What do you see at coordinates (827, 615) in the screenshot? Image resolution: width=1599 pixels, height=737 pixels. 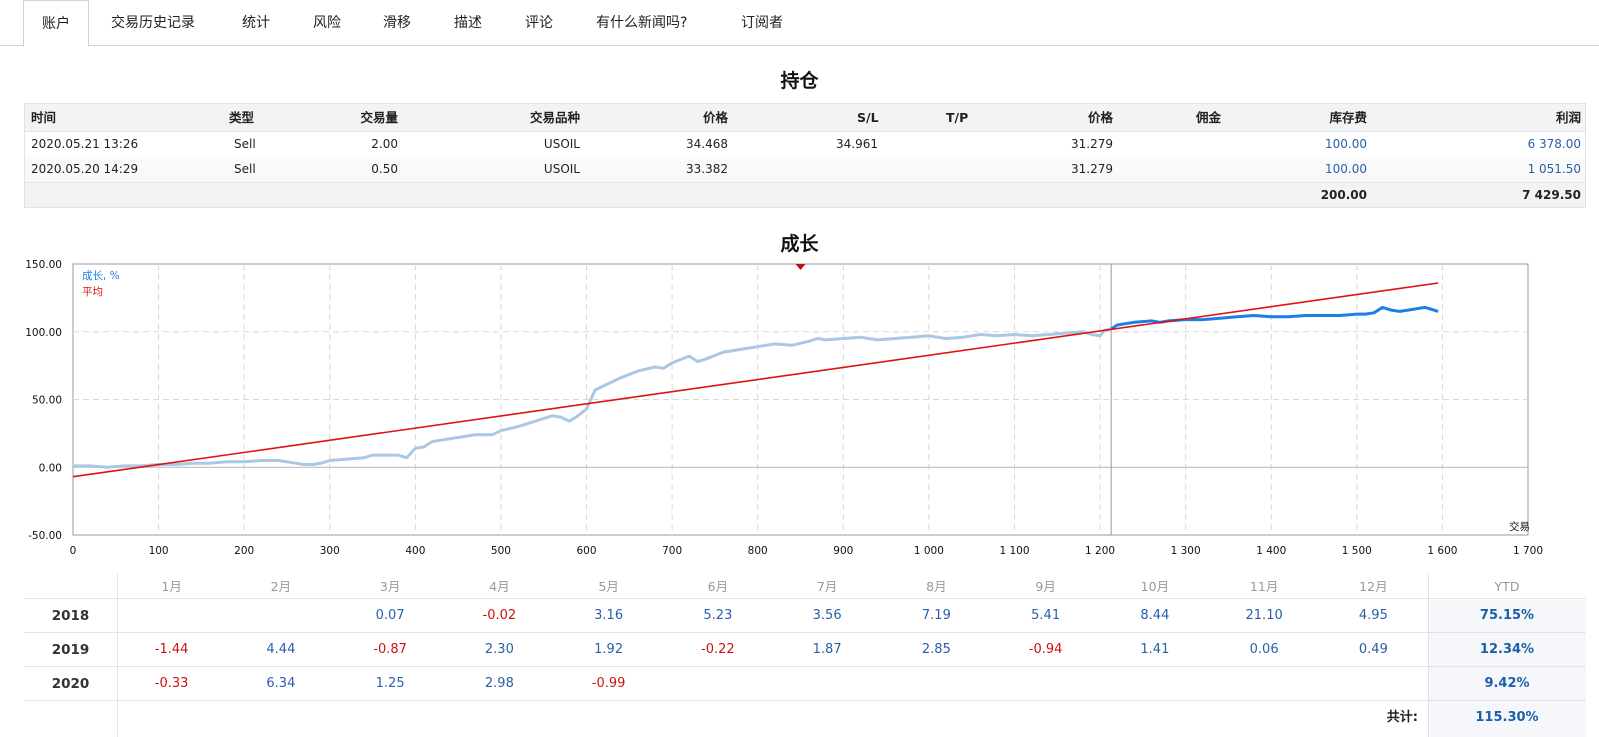 I see `monthly-value: 3.56` at bounding box center [827, 615].